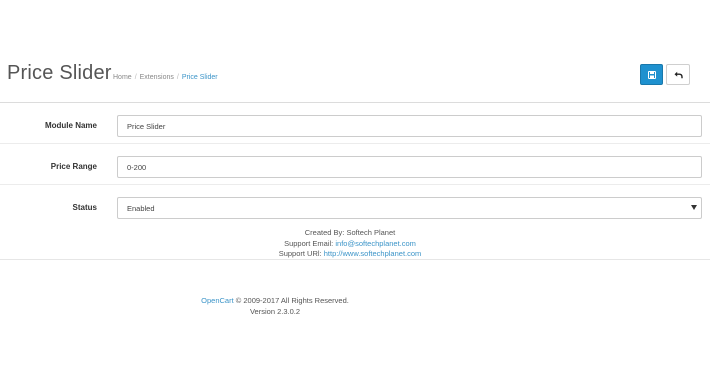 Image resolution: width=710 pixels, height=380 pixels. What do you see at coordinates (217, 300) in the screenshot?
I see `opencart-link: OpenCart` at bounding box center [217, 300].